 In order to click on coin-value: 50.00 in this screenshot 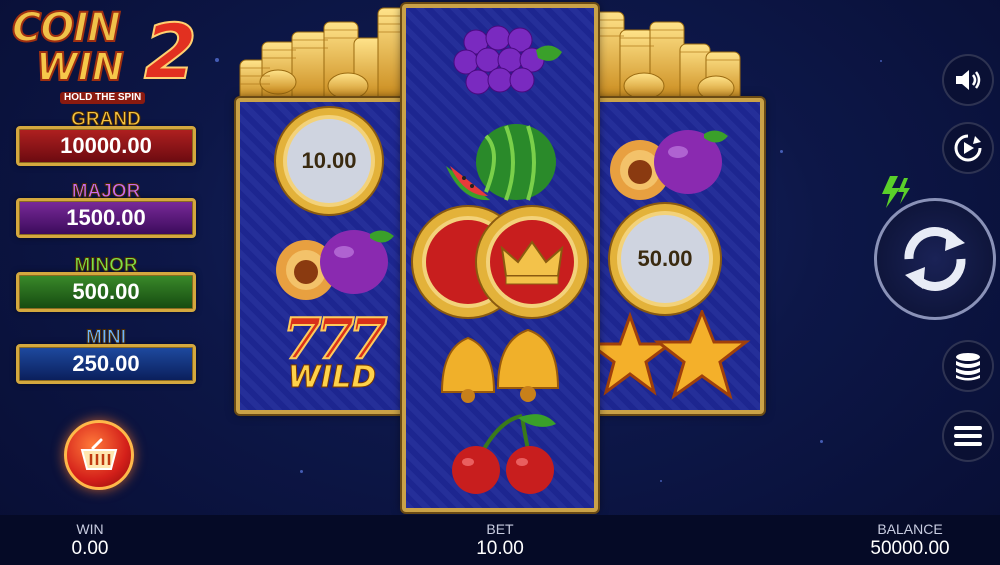, I will do `click(665, 258)`.